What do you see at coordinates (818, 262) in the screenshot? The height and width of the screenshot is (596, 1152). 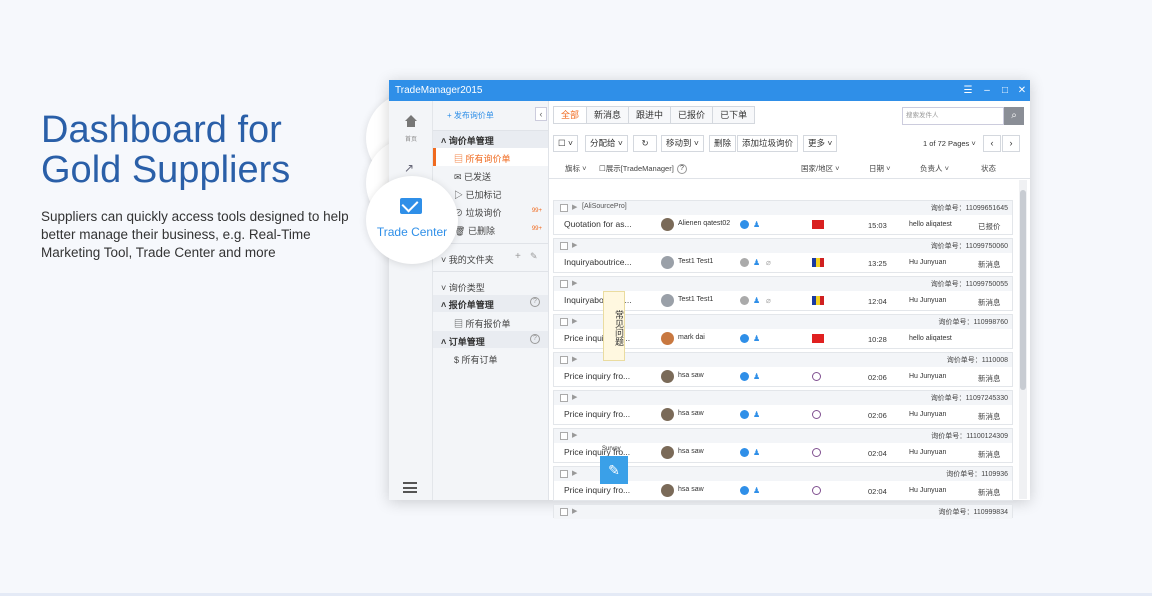 I see `country-flag-icon` at bounding box center [818, 262].